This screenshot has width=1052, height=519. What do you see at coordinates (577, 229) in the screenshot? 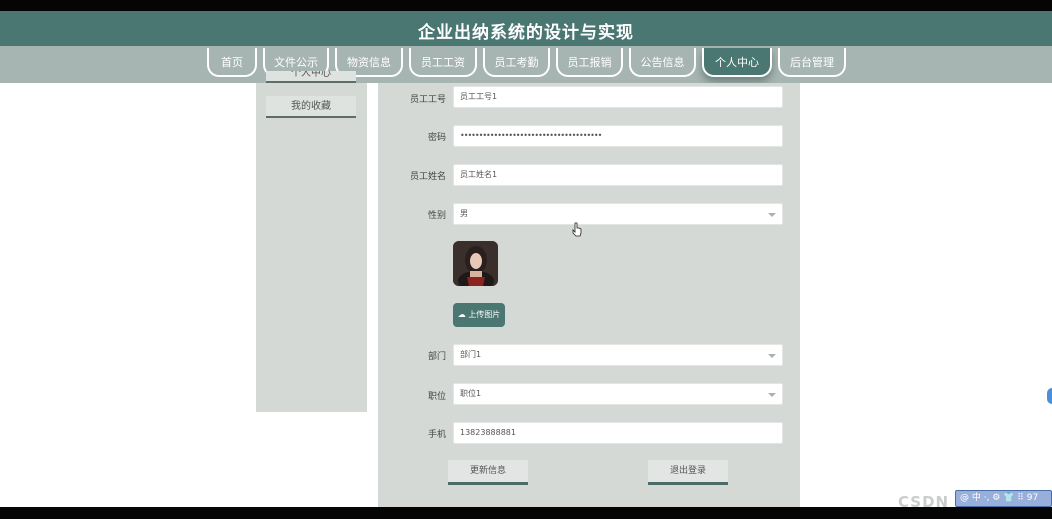
I see `mouse-cursor-icon` at bounding box center [577, 229].